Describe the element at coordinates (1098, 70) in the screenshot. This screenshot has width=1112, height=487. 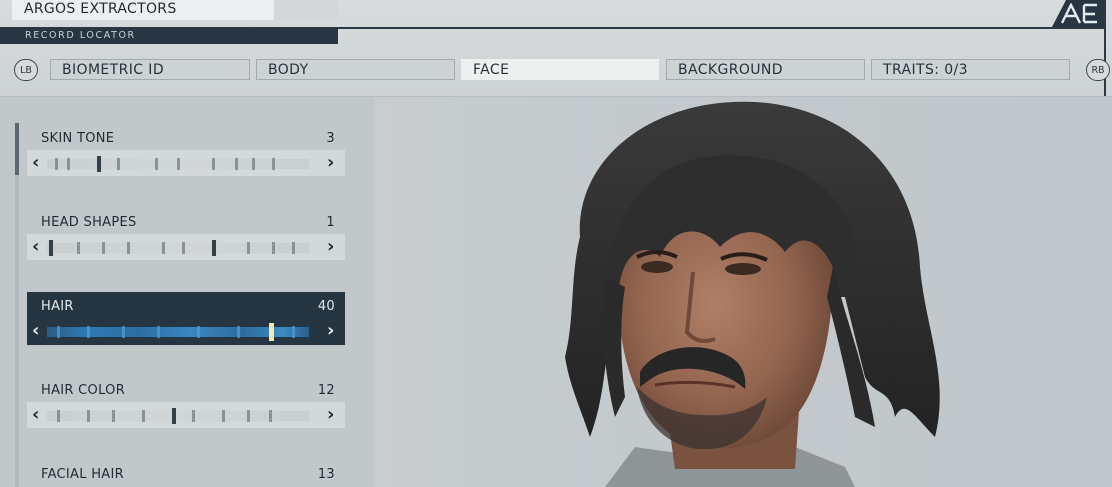
I see `rb-button: RB` at that location.